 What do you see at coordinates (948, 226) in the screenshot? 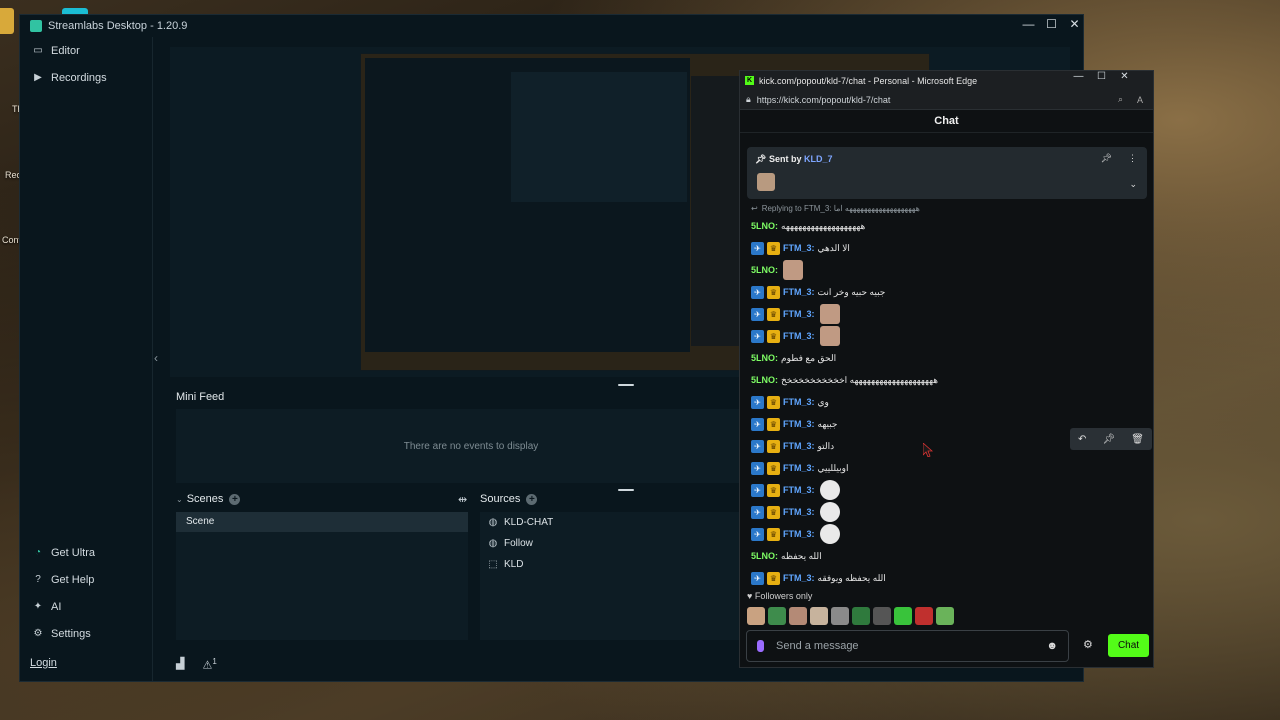
I see `chat-message: 5LNO: هههههههههههههههههههه` at bounding box center [948, 226].